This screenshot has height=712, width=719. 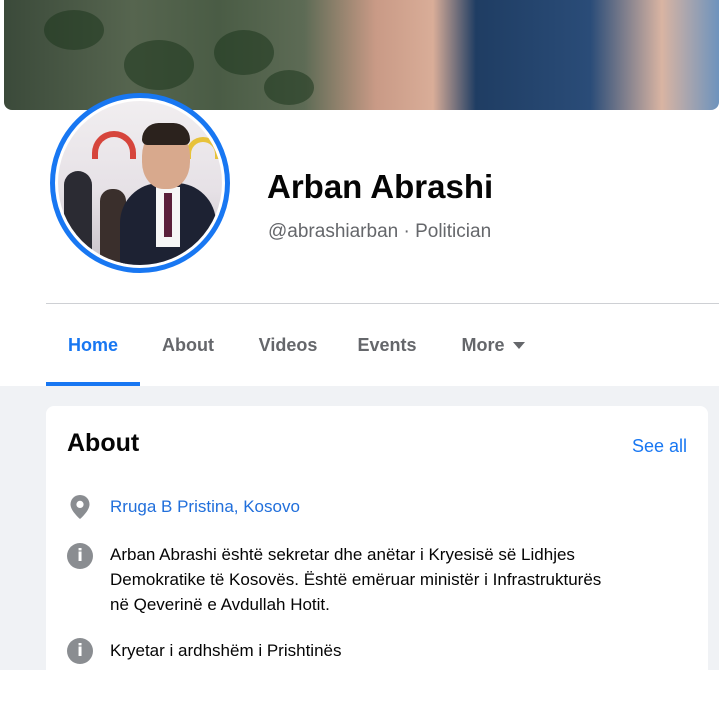 What do you see at coordinates (359, 691) in the screenshot?
I see `page-bottom` at bounding box center [359, 691].